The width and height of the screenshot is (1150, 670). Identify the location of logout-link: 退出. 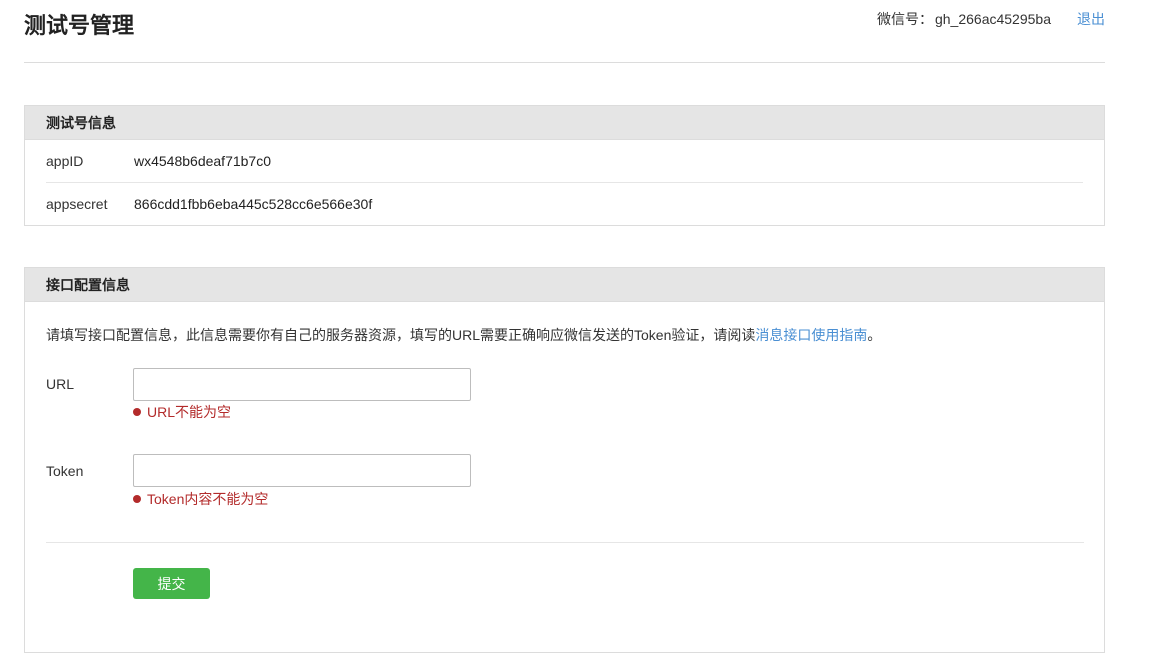
(1091, 19).